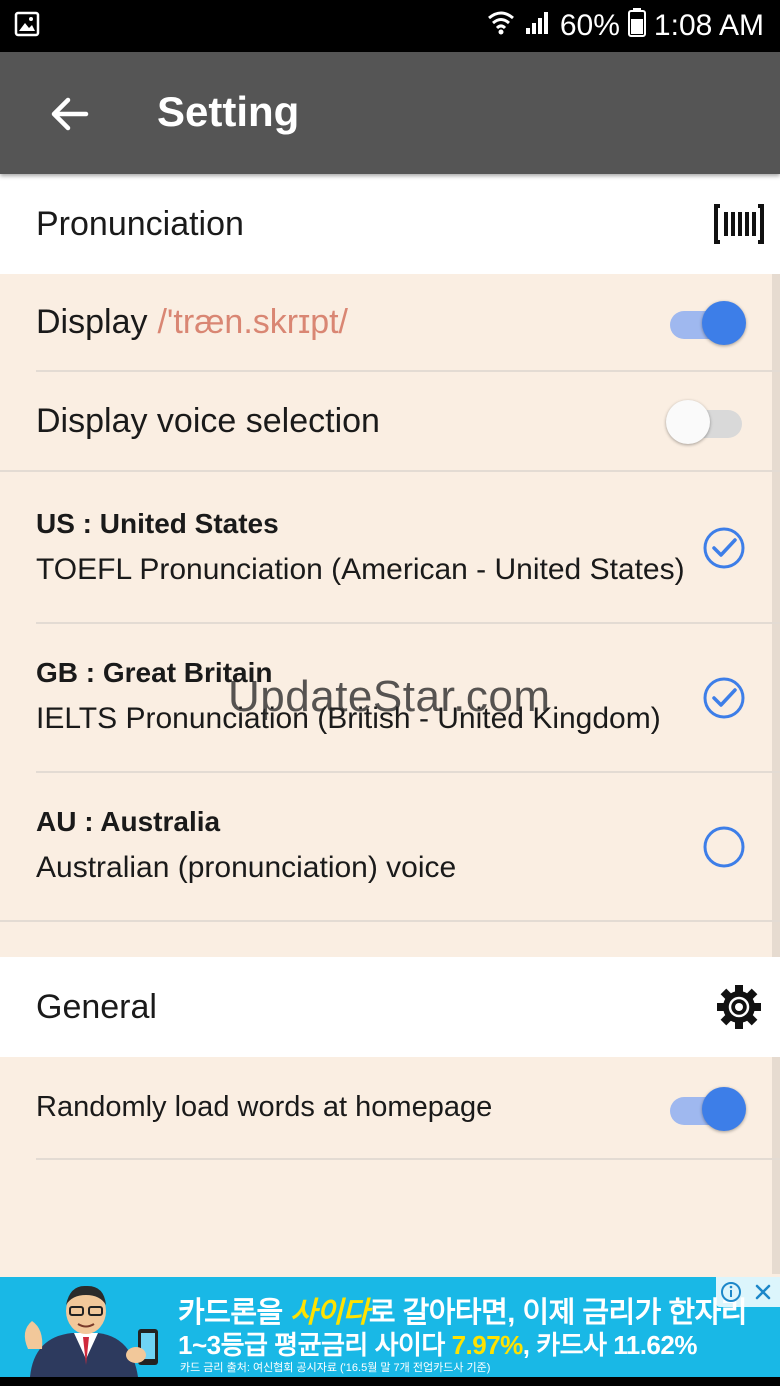 This screenshot has height=1386, width=780. I want to click on random-load-row: Randomly load words at homepage, so click(390, 1107).